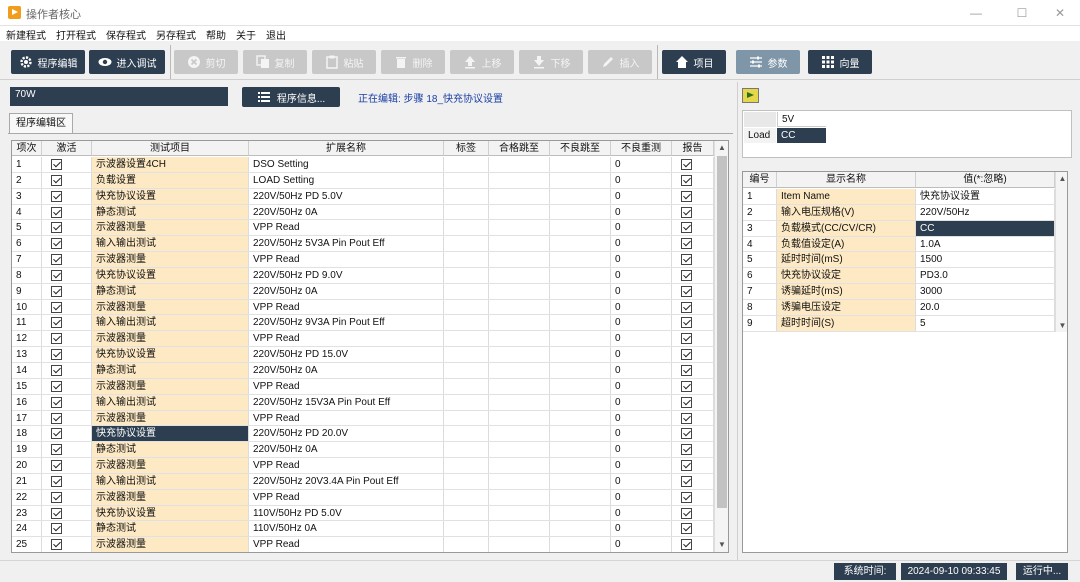 The height and width of the screenshot is (582, 1080). What do you see at coordinates (363, 355) in the screenshot?
I see `table-row: 13 快充协议设置 220V/50Hz PD 15.0V 0` at bounding box center [363, 355].